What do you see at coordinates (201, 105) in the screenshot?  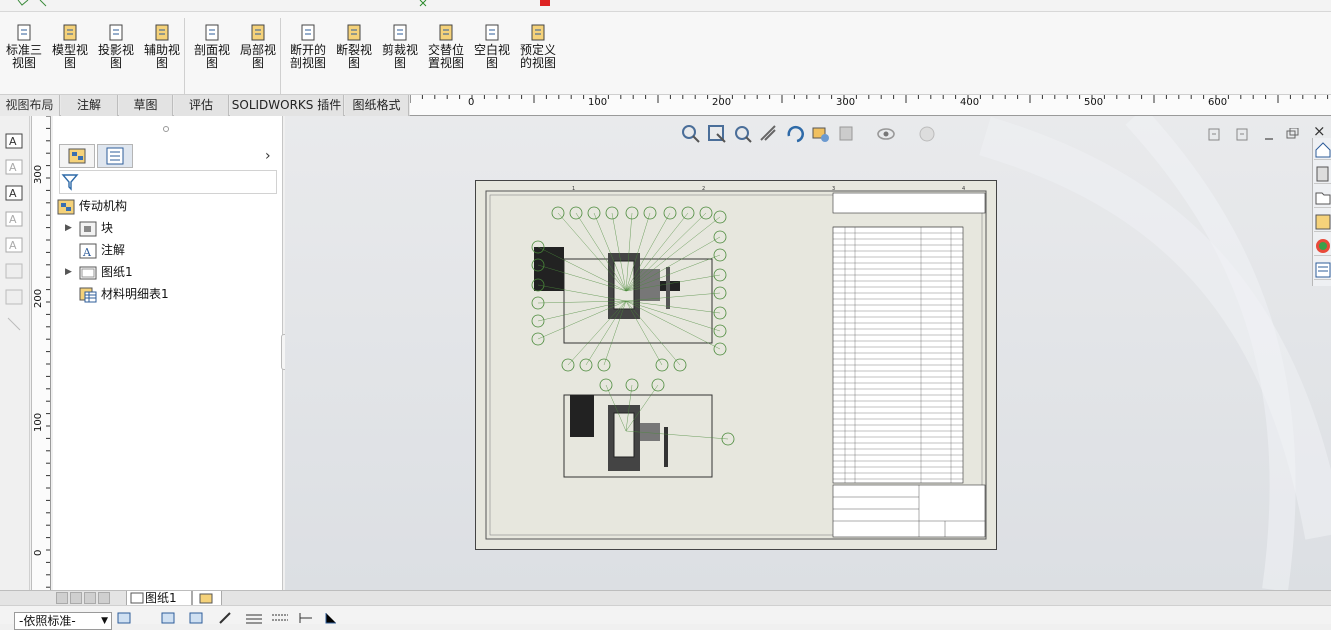 I see `tab-evaluate: 评估` at bounding box center [201, 105].